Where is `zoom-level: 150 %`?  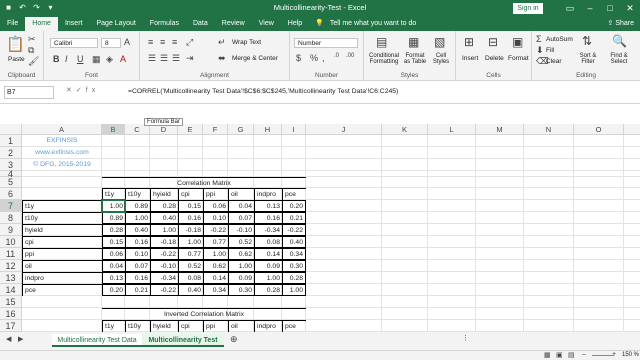 zoom-level: 150 % is located at coordinates (630, 355).